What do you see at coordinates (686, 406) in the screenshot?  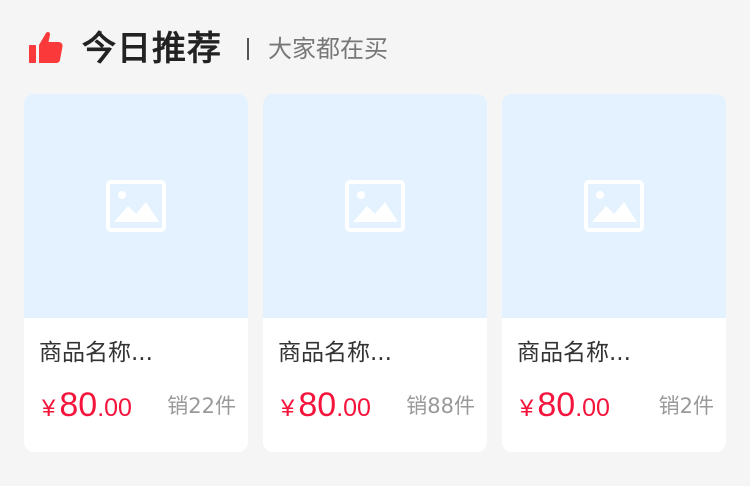 I see `sales-count: 销2件` at bounding box center [686, 406].